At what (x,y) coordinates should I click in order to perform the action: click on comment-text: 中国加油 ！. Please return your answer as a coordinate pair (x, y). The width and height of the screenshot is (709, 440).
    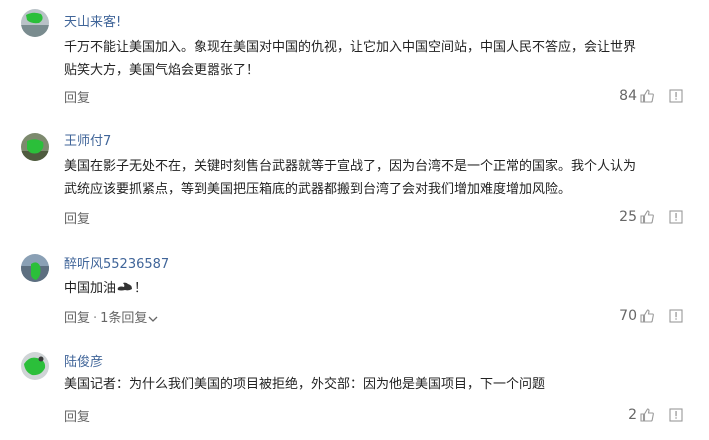
    Looking at the image, I should click on (379, 288).